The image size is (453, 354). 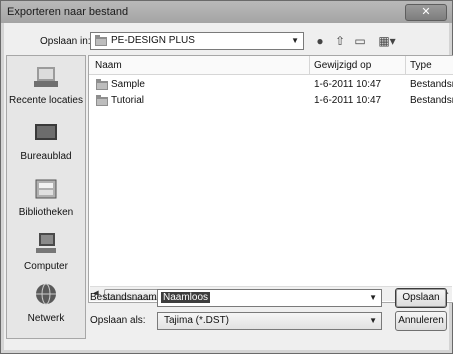 I want to click on filename-field: Naamloos ▼, so click(x=269, y=298).